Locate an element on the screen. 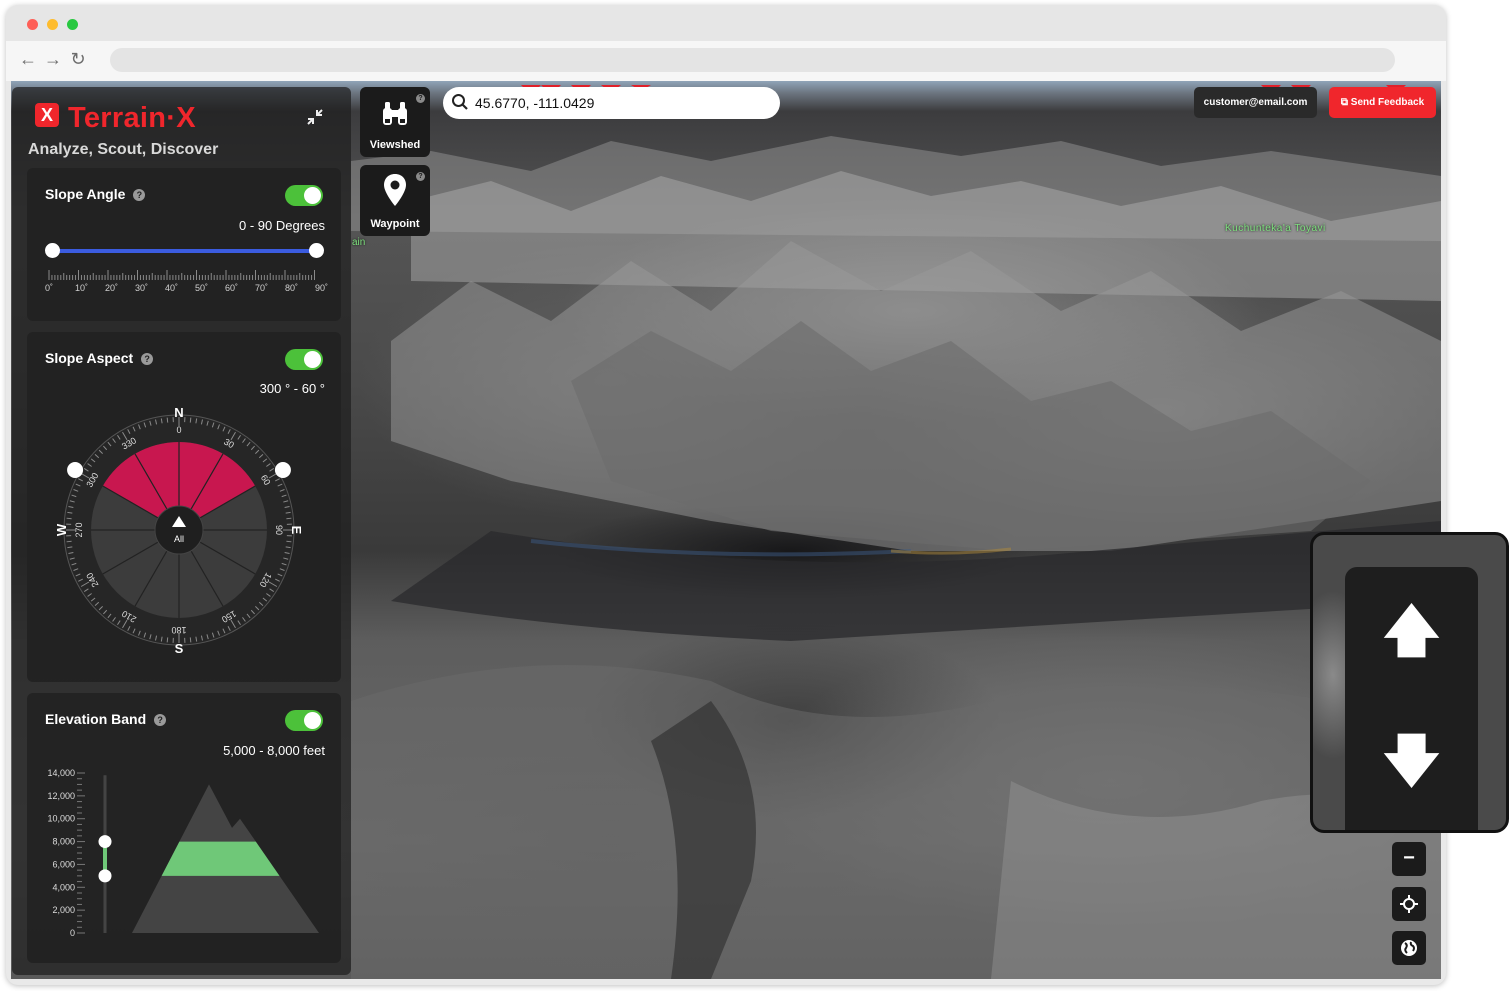  brand-name: Terrain·X is located at coordinates (132, 118).